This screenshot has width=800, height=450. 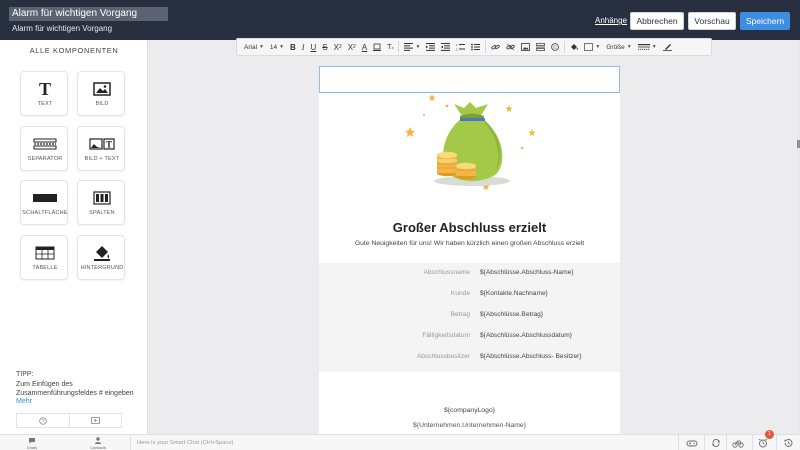 What do you see at coordinates (510, 47) in the screenshot?
I see `remove-link-button` at bounding box center [510, 47].